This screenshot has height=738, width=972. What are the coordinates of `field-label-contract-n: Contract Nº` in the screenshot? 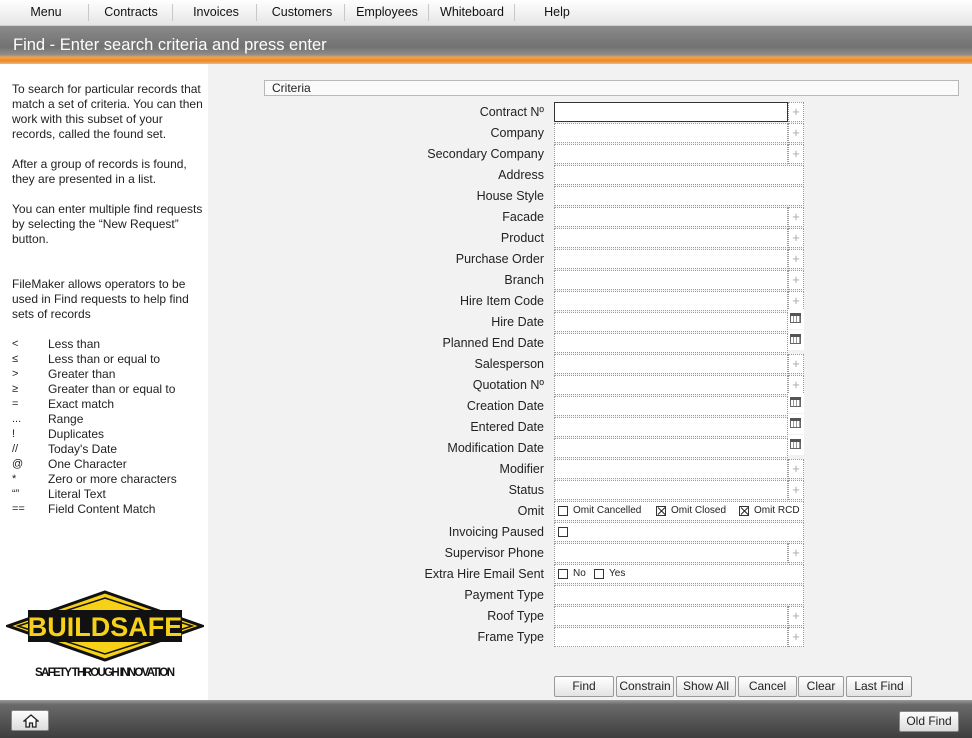 It's located at (511, 112).